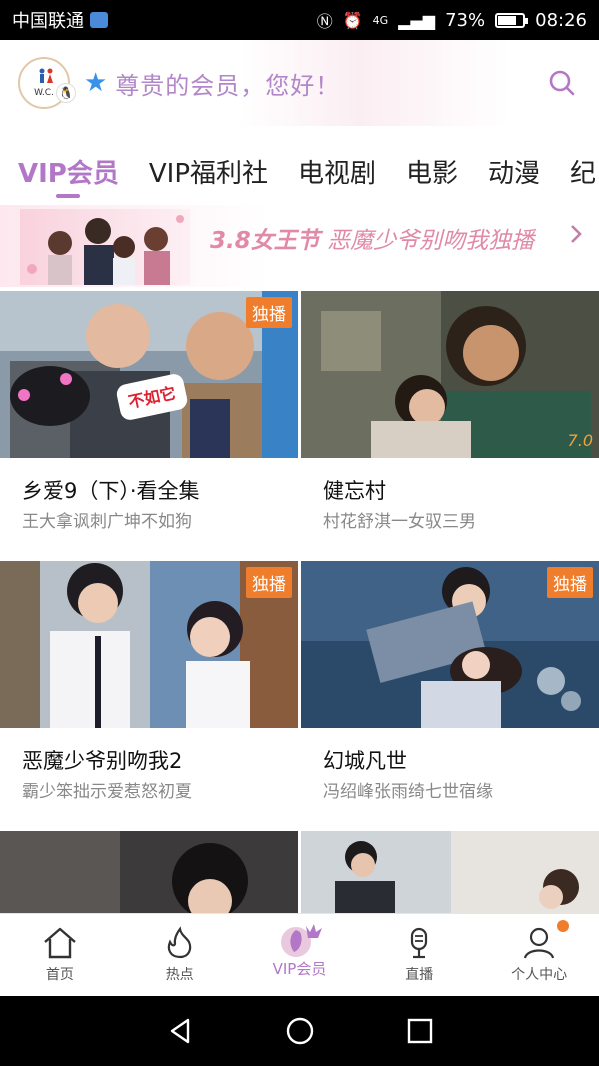  I want to click on video-subtitle: 冯绍峰张雨绮七世宿缘, so click(408, 792).